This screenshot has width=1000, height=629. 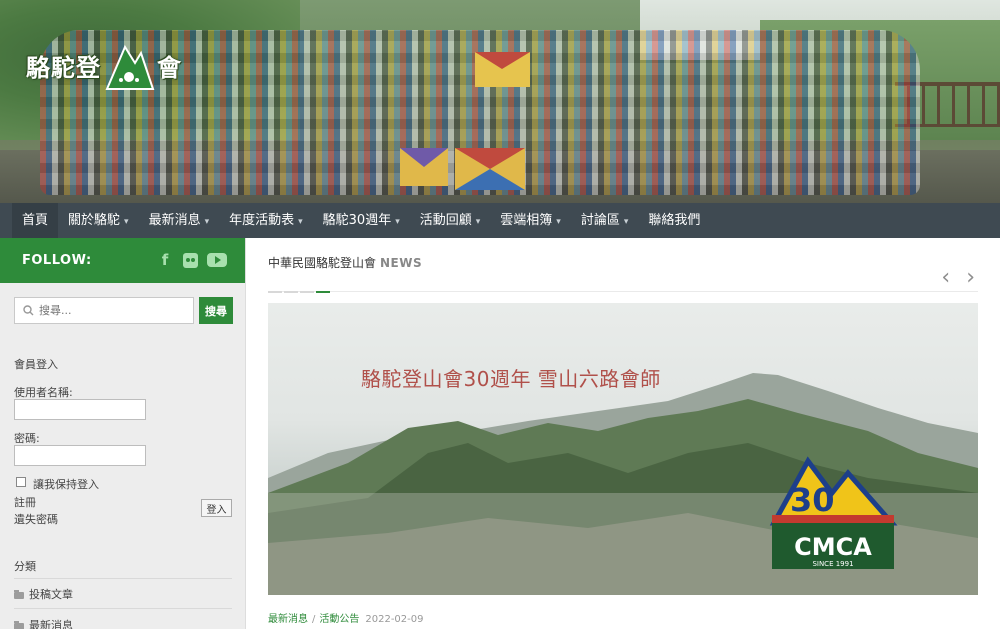 What do you see at coordinates (43, 392) in the screenshot?
I see `username-label: 使用者名稱:` at bounding box center [43, 392].